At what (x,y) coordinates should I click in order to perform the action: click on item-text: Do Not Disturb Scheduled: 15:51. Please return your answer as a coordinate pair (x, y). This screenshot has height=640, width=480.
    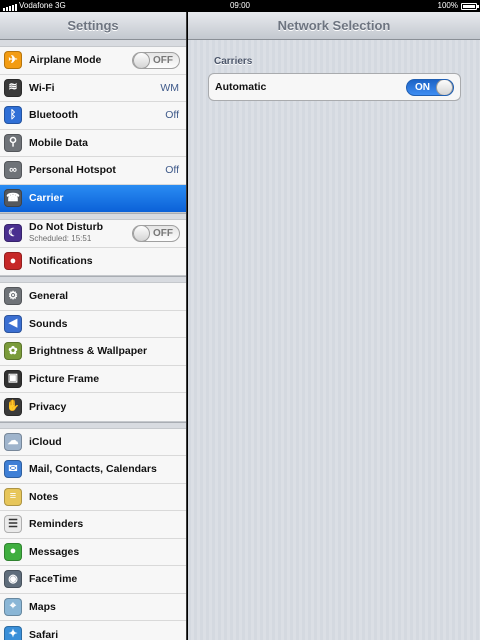
    Looking at the image, I should click on (66, 233).